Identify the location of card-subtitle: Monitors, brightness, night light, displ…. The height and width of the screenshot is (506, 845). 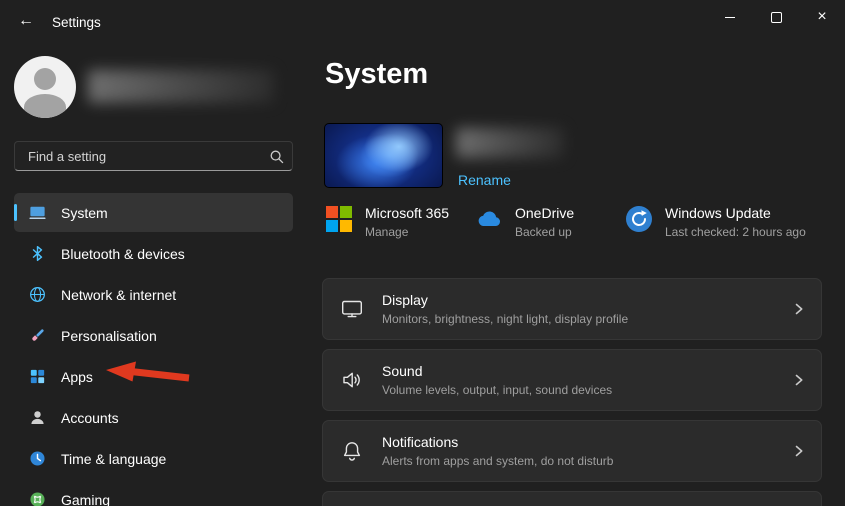
(505, 319).